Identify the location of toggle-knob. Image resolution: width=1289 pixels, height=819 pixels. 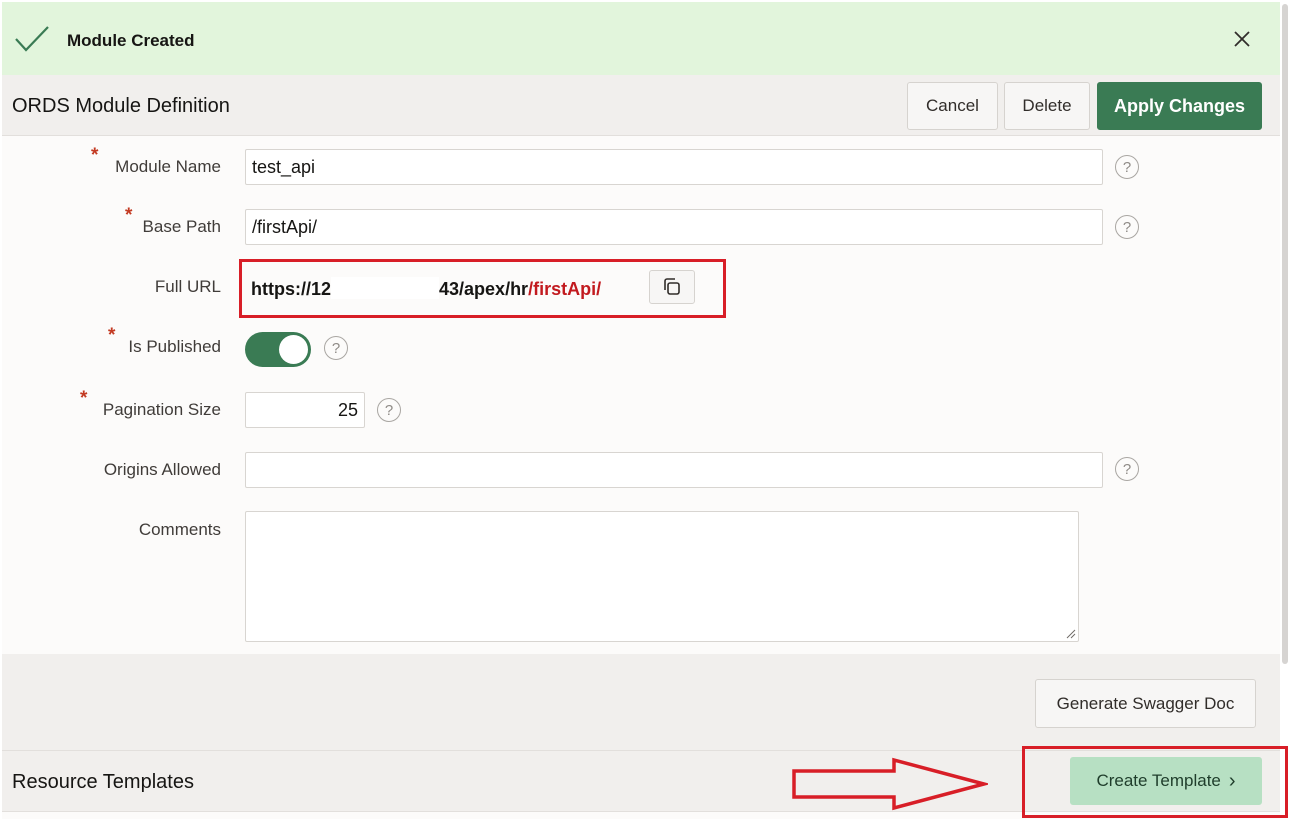
(293, 349).